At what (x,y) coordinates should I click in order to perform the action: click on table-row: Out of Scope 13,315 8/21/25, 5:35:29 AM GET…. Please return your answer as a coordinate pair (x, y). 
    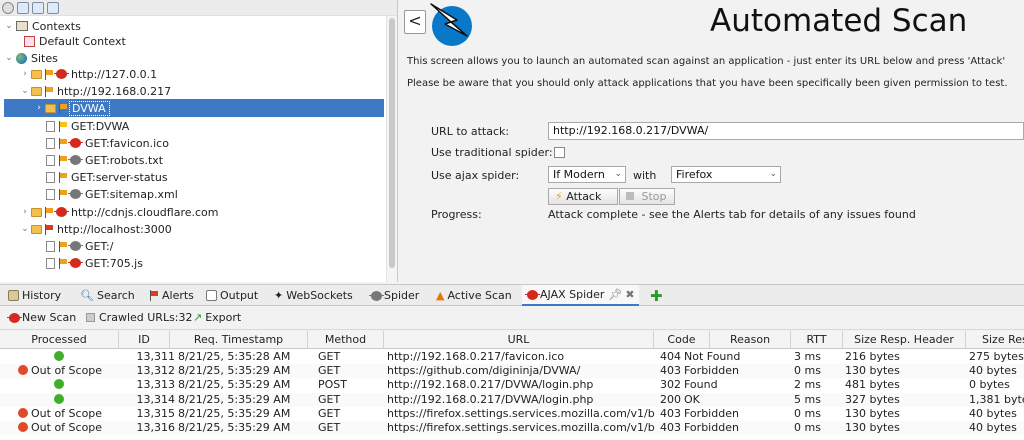
    Looking at the image, I should click on (512, 414).